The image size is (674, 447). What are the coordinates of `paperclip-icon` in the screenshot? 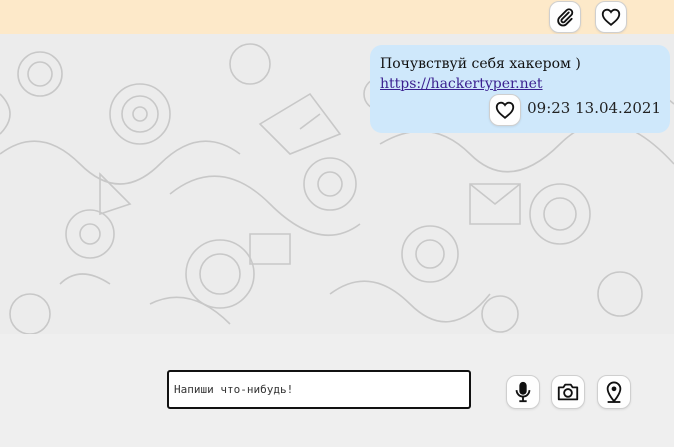 It's located at (565, 17).